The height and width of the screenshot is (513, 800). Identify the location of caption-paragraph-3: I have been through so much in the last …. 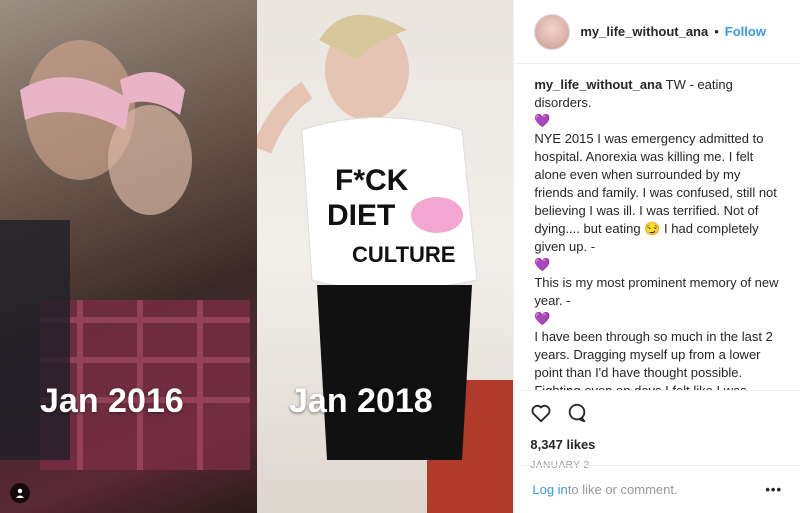
(653, 359).